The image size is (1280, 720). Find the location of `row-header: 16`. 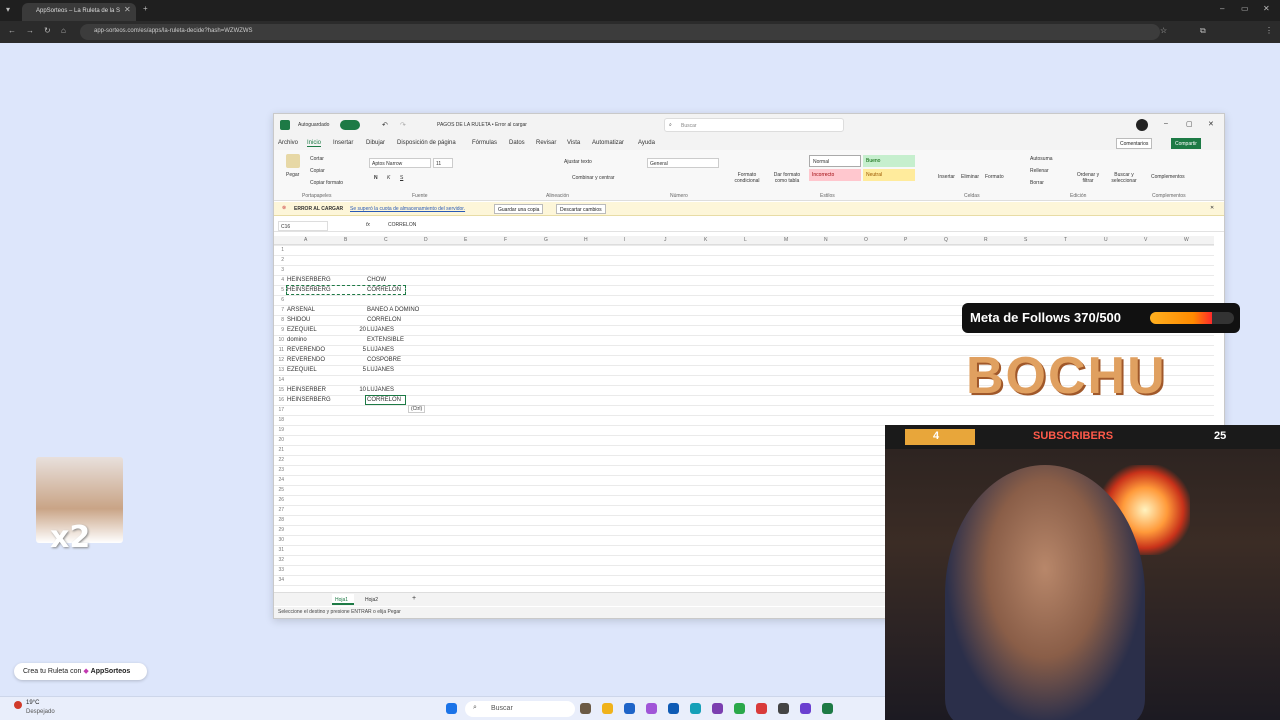

row-header: 16 is located at coordinates (280, 400).